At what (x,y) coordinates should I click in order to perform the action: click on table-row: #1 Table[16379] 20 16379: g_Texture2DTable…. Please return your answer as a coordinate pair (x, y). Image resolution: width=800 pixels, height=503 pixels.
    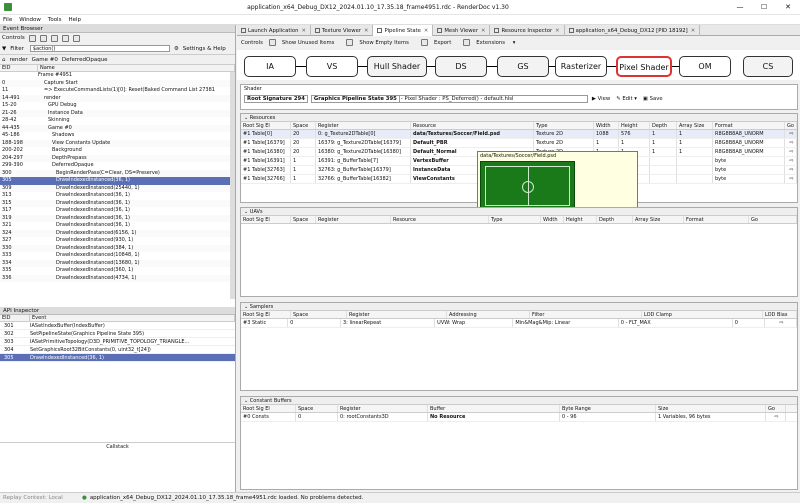
    Looking at the image, I should click on (519, 143).